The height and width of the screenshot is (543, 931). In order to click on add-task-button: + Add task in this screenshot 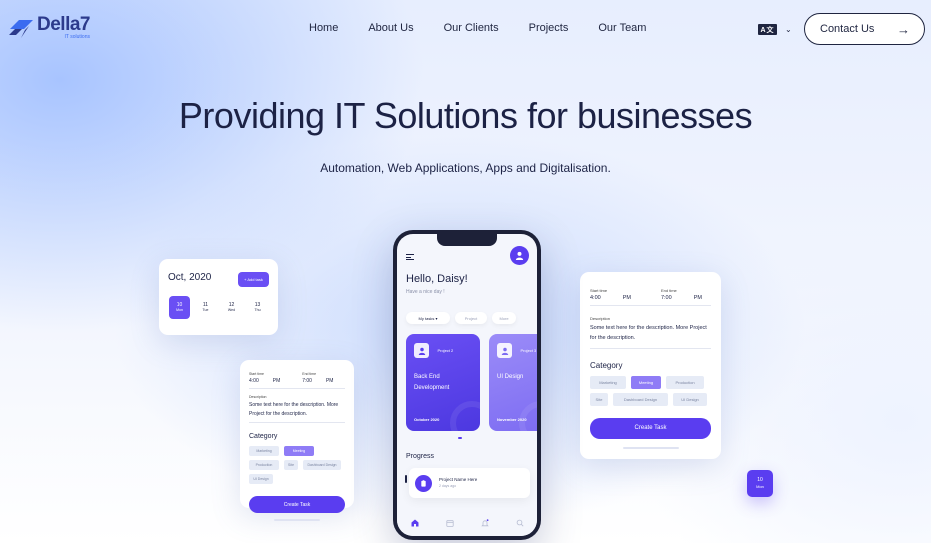, I will do `click(253, 279)`.